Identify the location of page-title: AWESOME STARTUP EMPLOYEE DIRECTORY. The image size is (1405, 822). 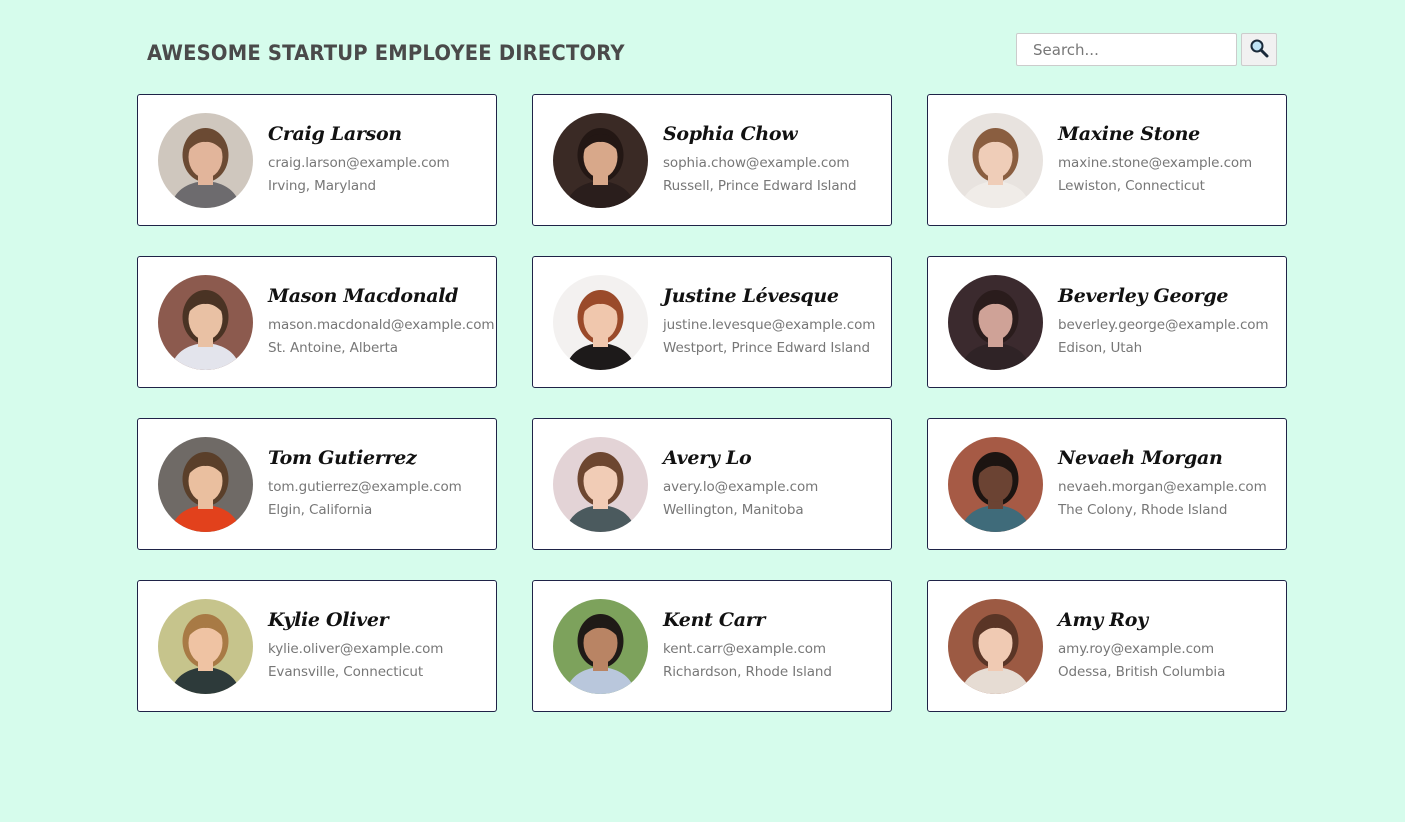
(386, 53).